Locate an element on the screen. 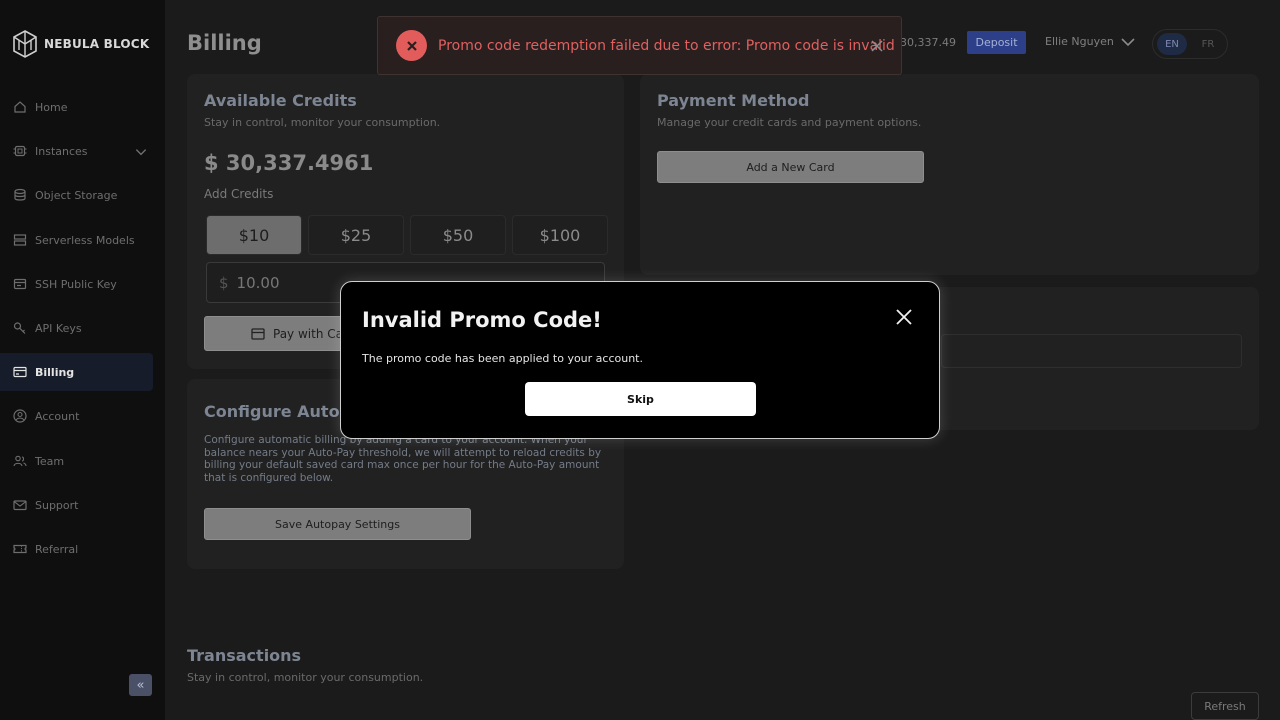  chip-icon is located at coordinates (20, 151).